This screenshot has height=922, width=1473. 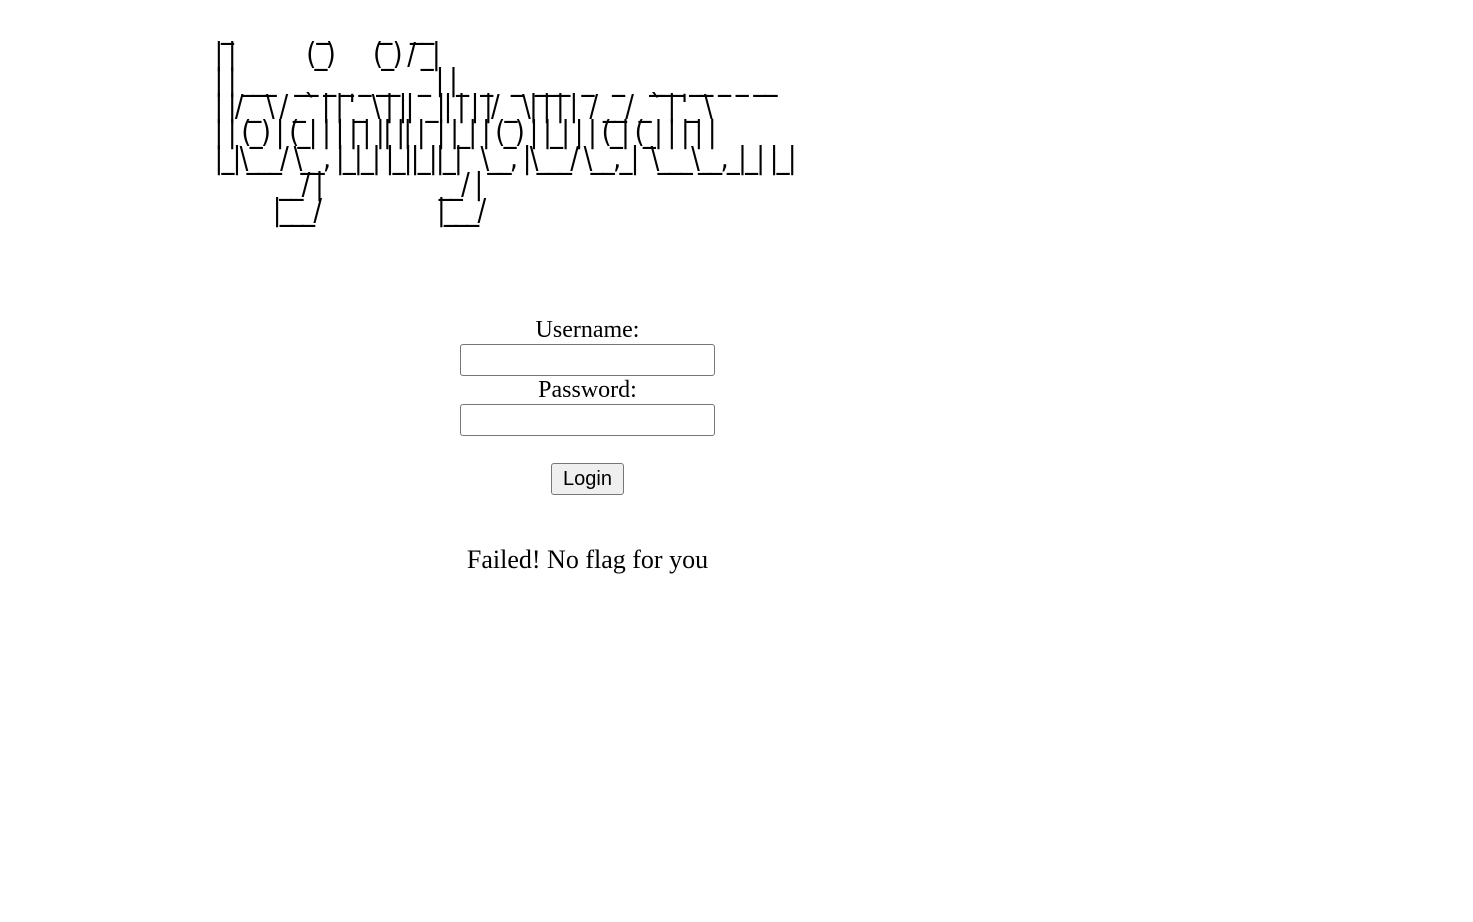 What do you see at coordinates (587, 479) in the screenshot?
I see `login-button: Login` at bounding box center [587, 479].